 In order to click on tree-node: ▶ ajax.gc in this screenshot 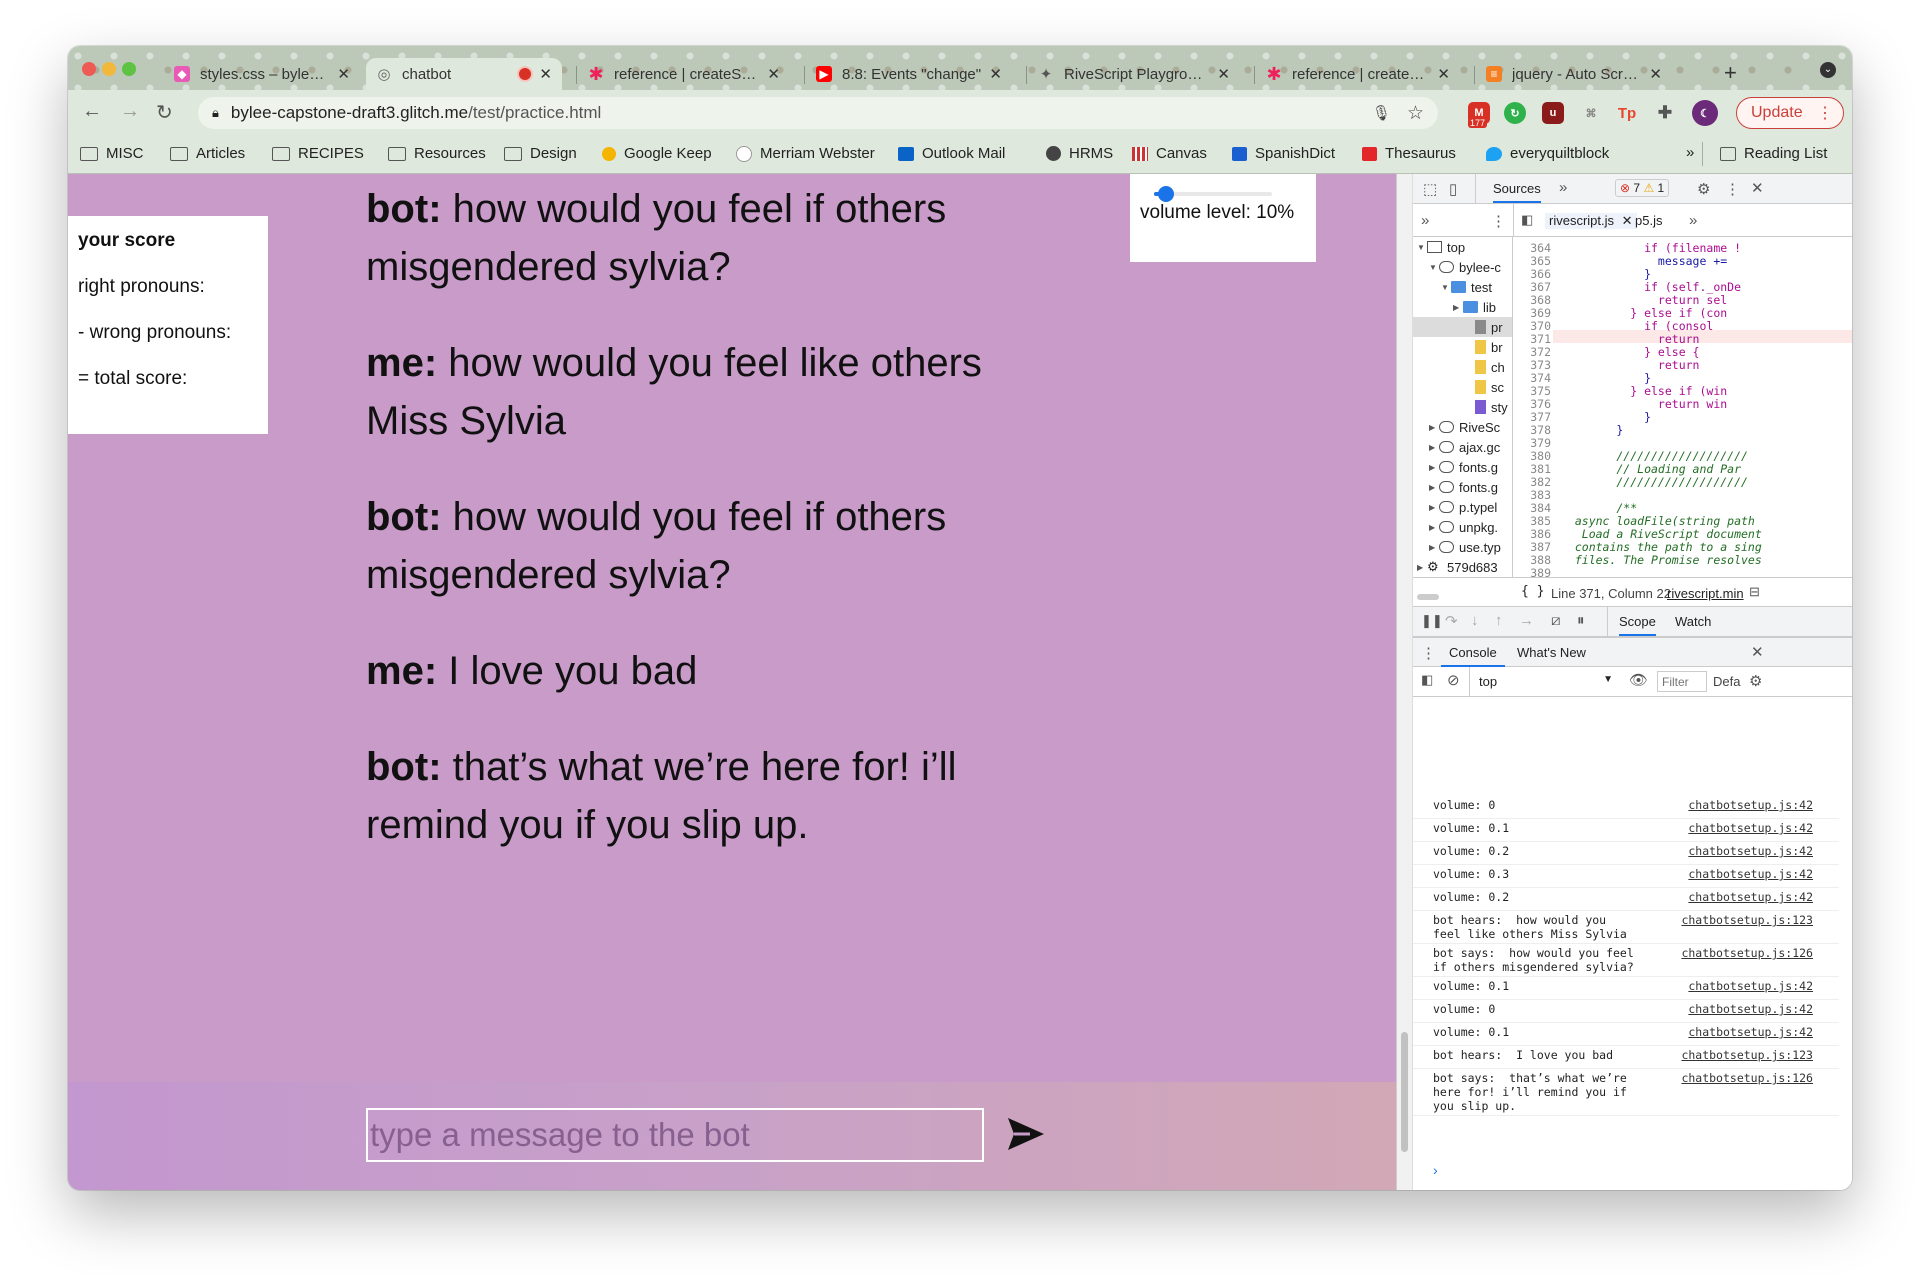, I will do `click(1462, 447)`.